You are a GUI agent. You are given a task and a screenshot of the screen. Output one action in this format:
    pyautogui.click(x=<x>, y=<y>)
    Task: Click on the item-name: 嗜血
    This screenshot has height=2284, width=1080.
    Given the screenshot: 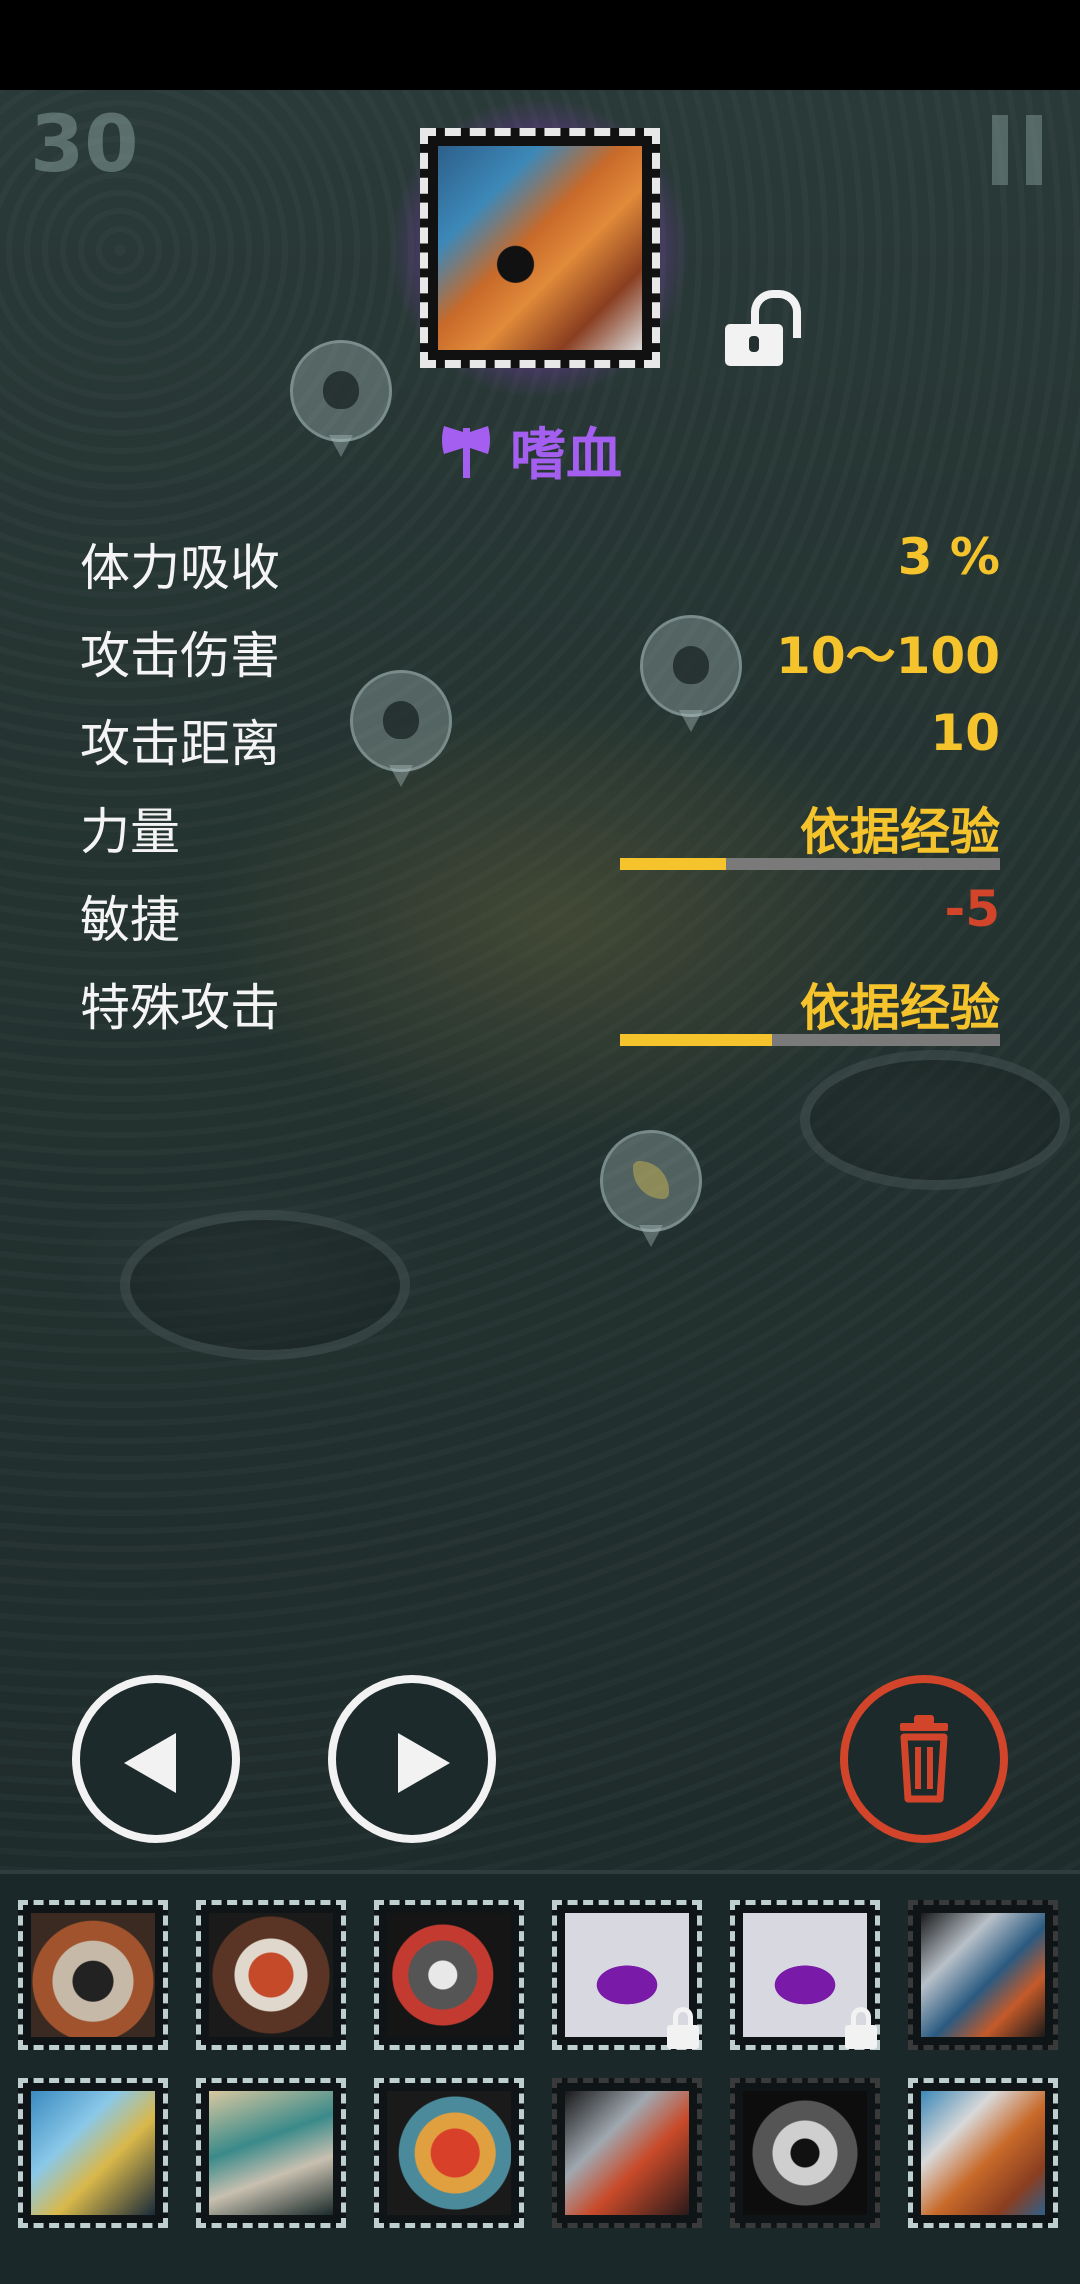 What is the action you would take?
    pyautogui.click(x=566, y=455)
    